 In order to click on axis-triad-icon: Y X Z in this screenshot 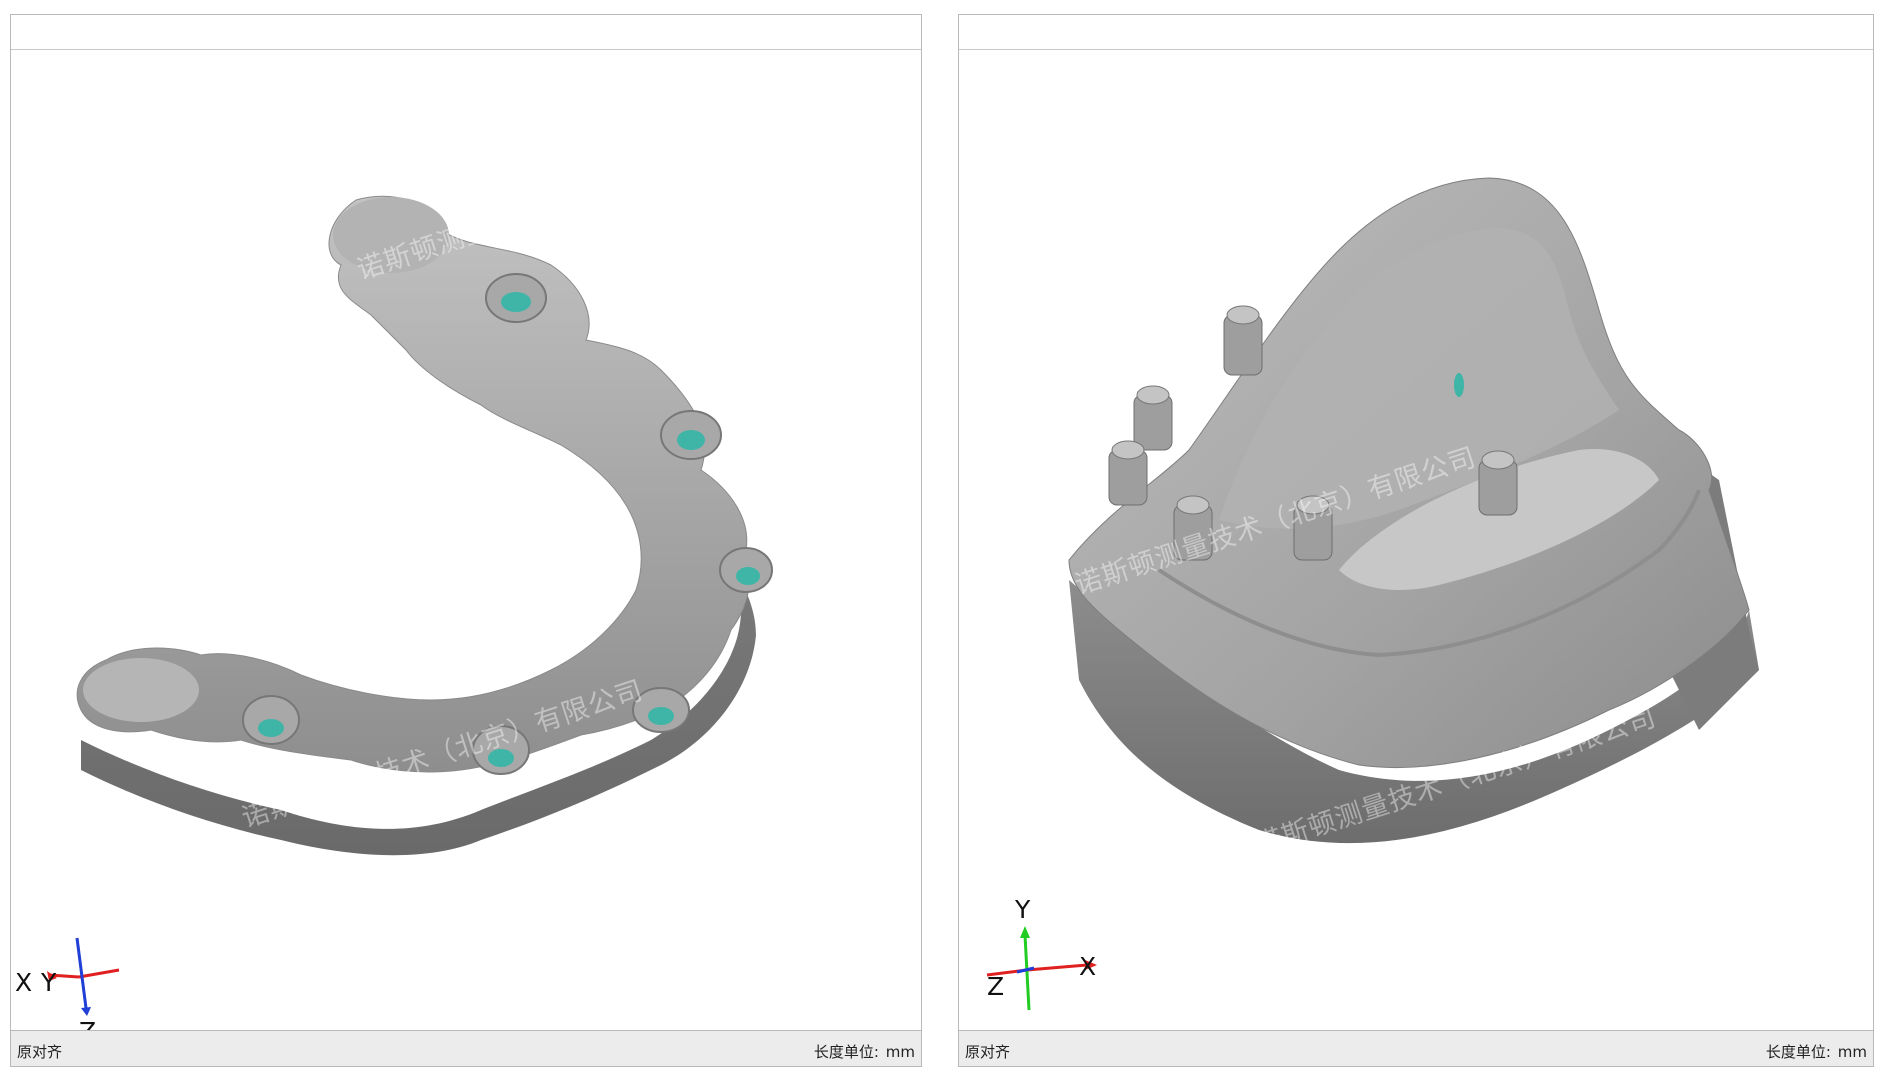, I will do `click(1041, 953)`.